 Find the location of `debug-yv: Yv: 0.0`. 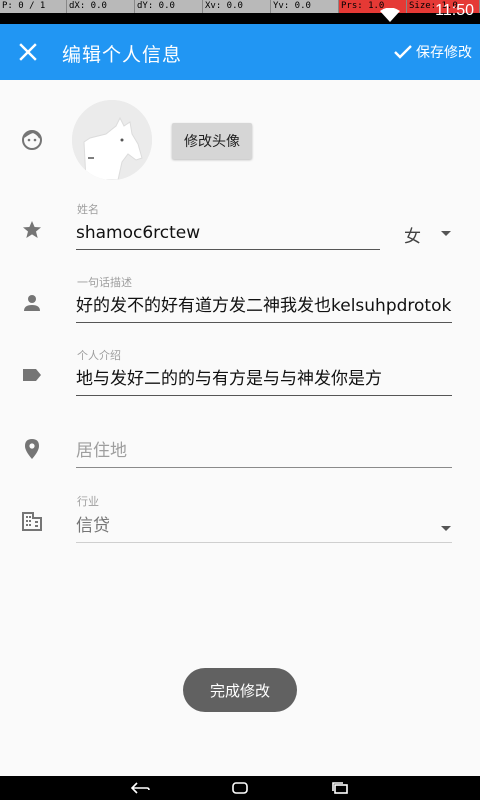

debug-yv: Yv: 0.0 is located at coordinates (305, 6).